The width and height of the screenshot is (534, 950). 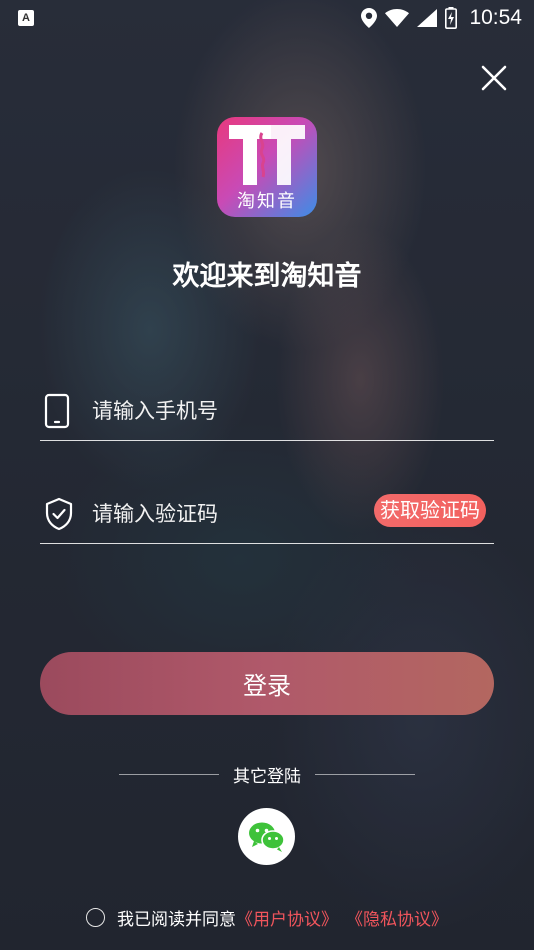 What do you see at coordinates (495, 17) in the screenshot?
I see `status-time: 10:54` at bounding box center [495, 17].